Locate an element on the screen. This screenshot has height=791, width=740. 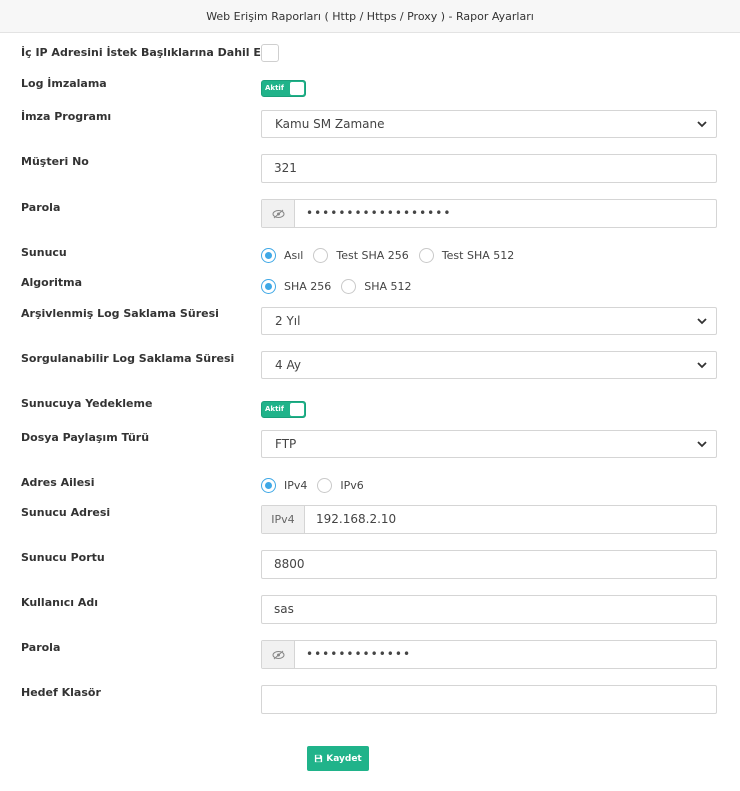
imza-programi-value: Kamu SM Zamane is located at coordinates (330, 124).